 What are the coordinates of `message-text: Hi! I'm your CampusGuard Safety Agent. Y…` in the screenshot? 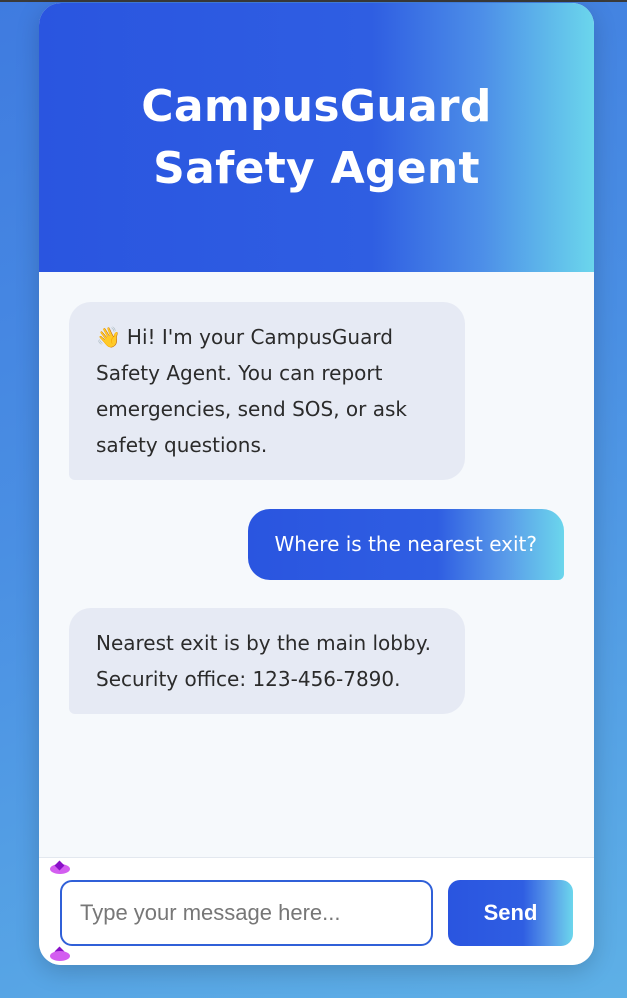 It's located at (252, 391).